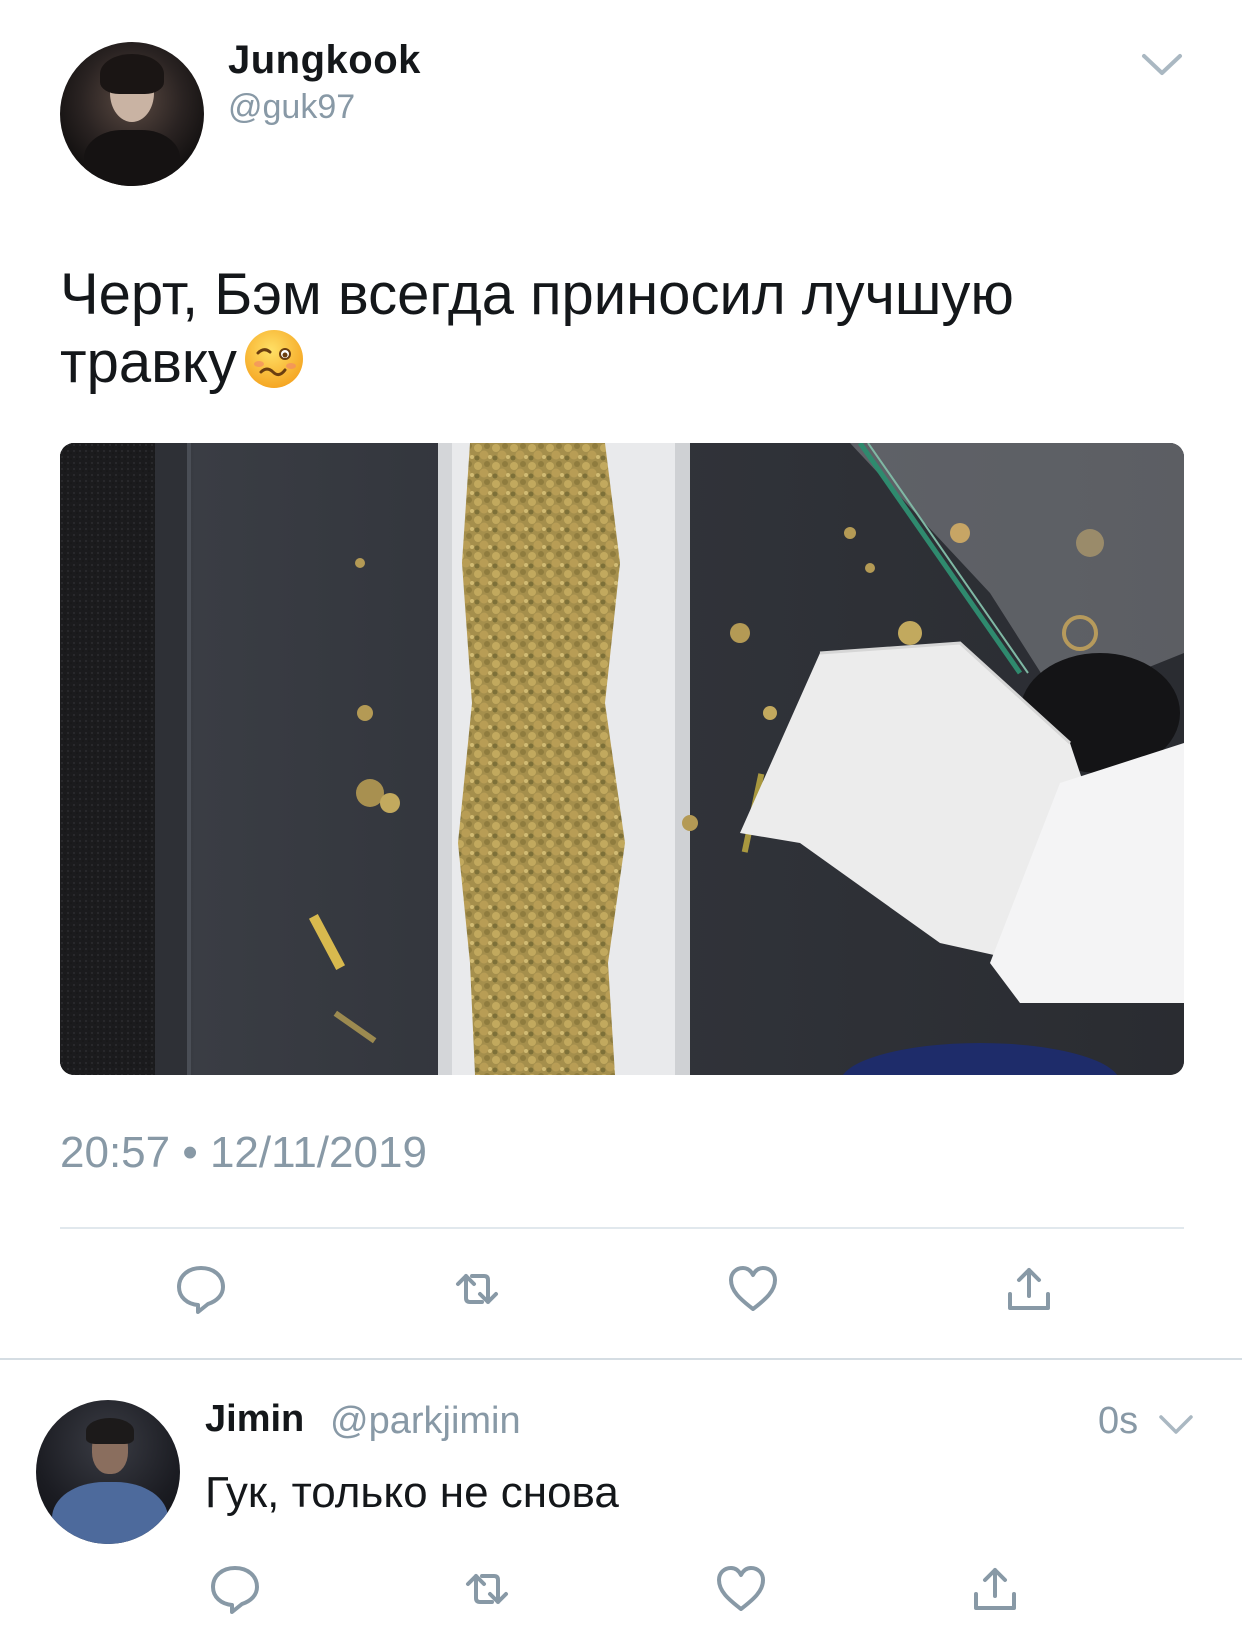  I want to click on reply-author-name: Jimin, so click(254, 1419).